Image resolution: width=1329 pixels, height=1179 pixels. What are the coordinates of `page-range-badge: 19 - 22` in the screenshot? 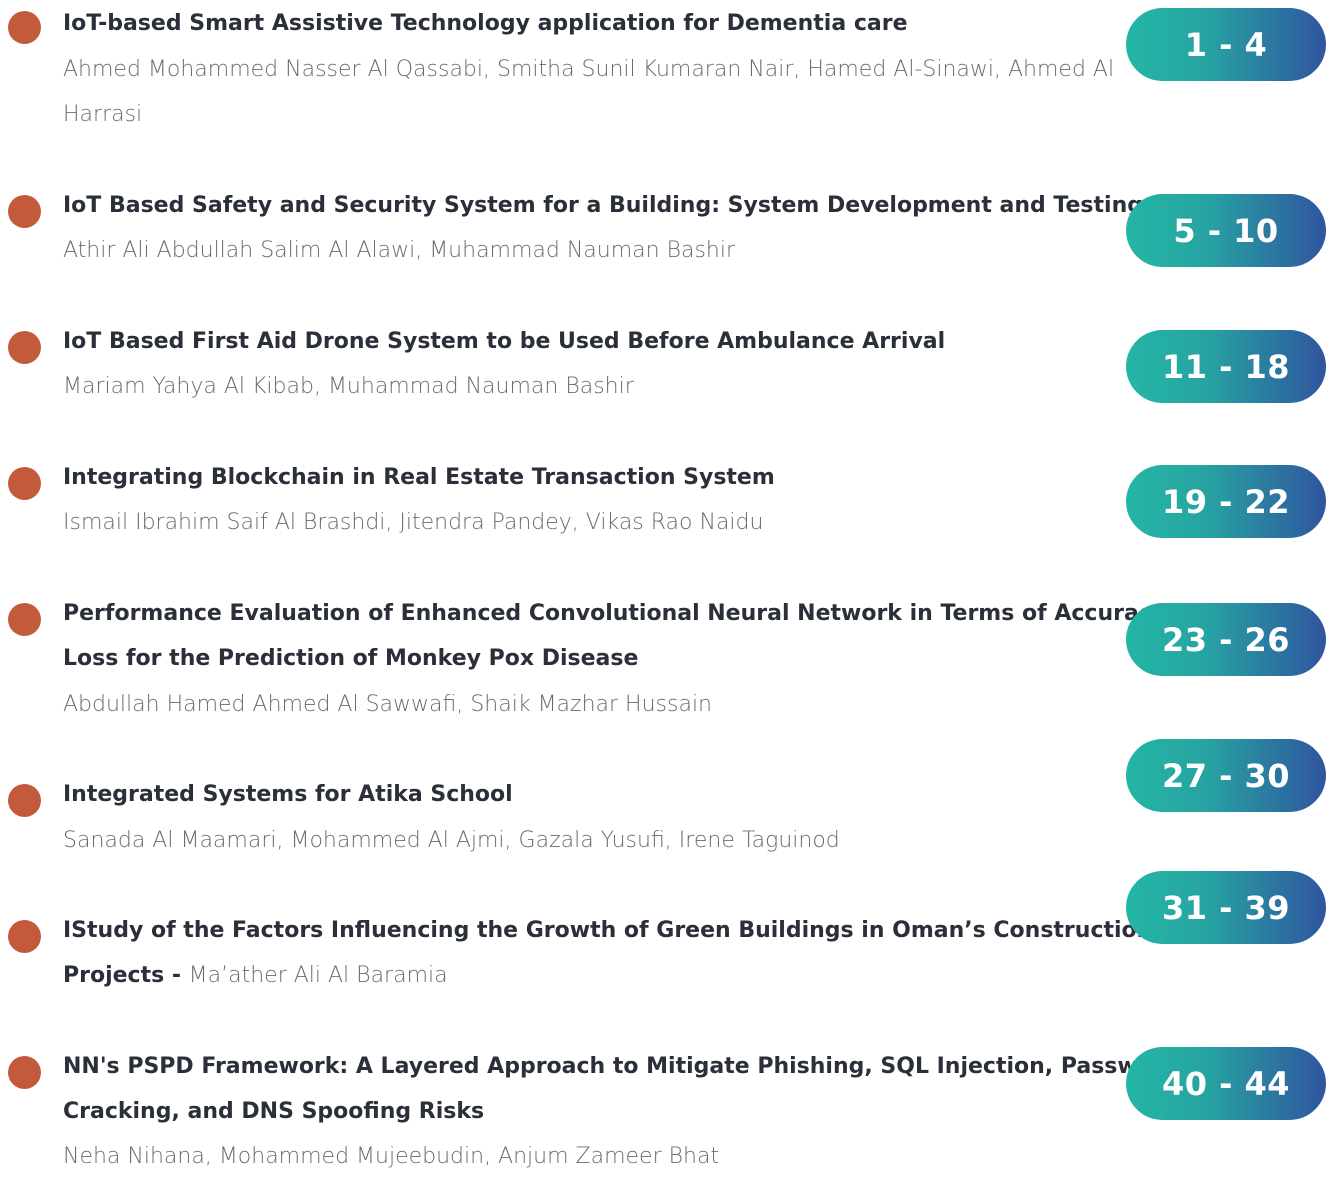 It's located at (1226, 501).